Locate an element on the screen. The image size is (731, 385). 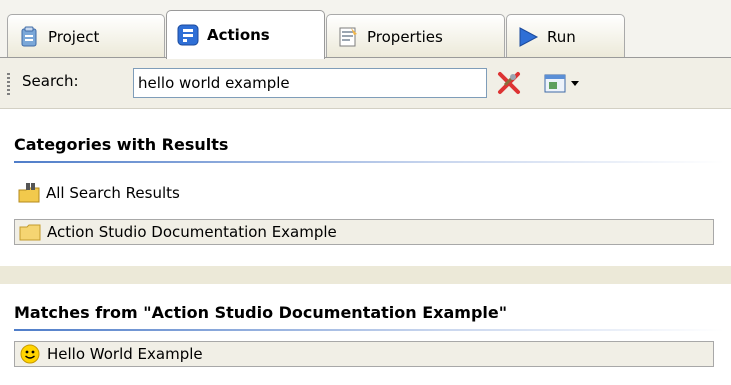
search-options-button is located at coordinates (562, 83).